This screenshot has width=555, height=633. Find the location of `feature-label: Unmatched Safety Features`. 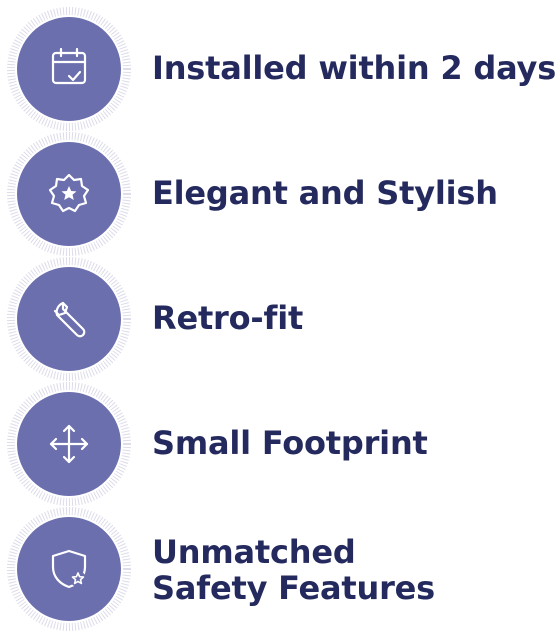

feature-label: Unmatched Safety Features is located at coordinates (293, 570).